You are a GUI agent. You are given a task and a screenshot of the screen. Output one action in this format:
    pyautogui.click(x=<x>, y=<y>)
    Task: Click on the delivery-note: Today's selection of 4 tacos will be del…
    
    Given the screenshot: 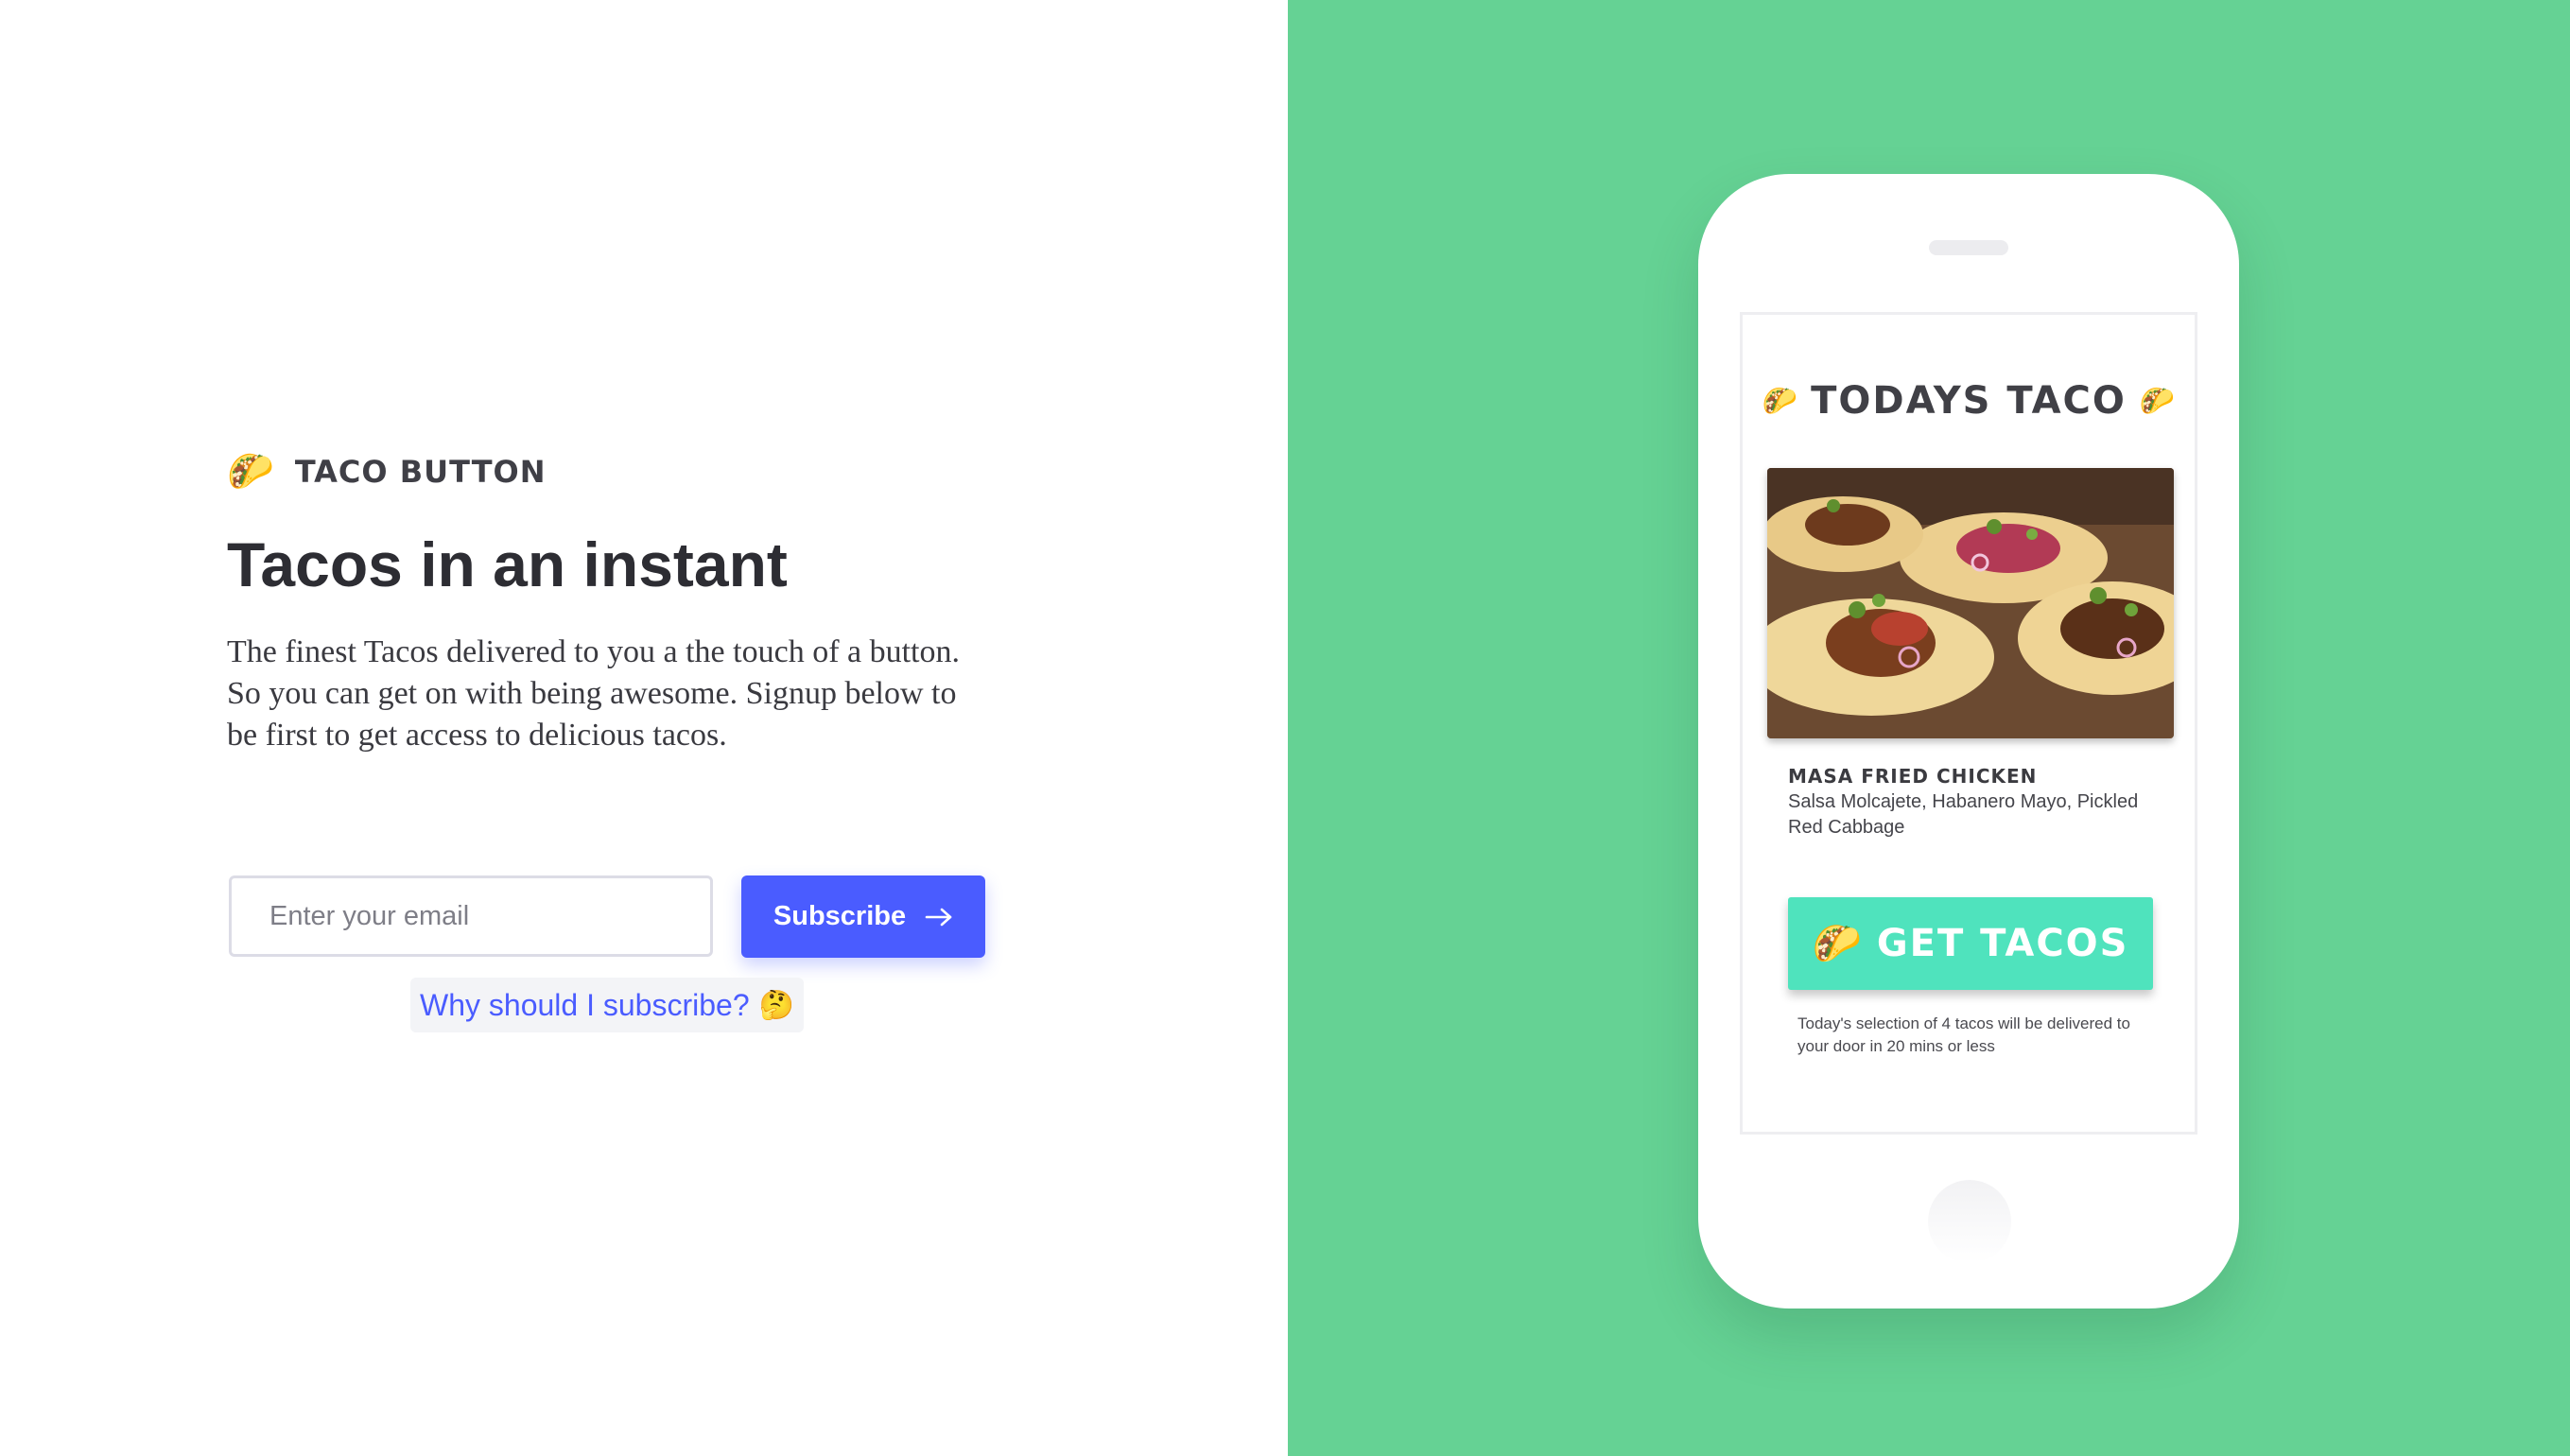 What is the action you would take?
    pyautogui.click(x=1964, y=1034)
    